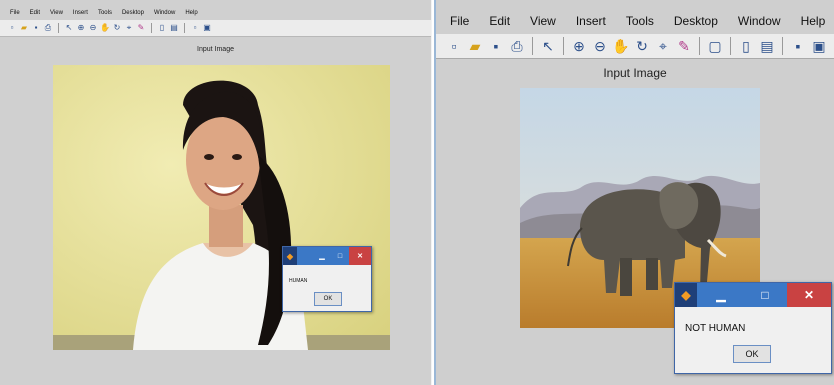 The height and width of the screenshot is (385, 834). I want to click on hide-plot-tools-icon: ▫, so click(195, 28).